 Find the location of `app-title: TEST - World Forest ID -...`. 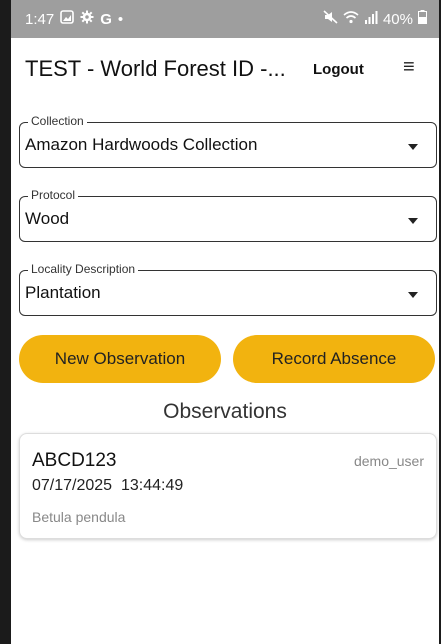

app-title: TEST - World Forest ID -... is located at coordinates (155, 68).